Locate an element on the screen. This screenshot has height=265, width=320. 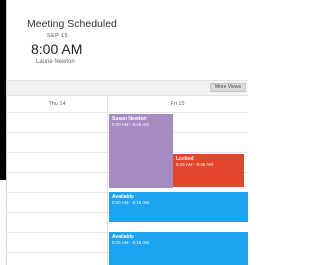
event-time: 9:15 AM - 9:45 AM is located at coordinates (195, 164).